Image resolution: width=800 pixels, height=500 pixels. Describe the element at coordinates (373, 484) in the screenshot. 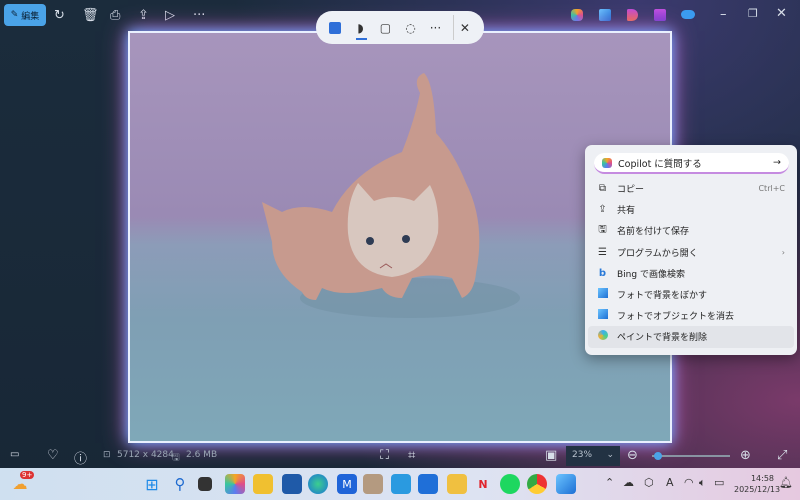

I see `app-icon-tools` at that location.